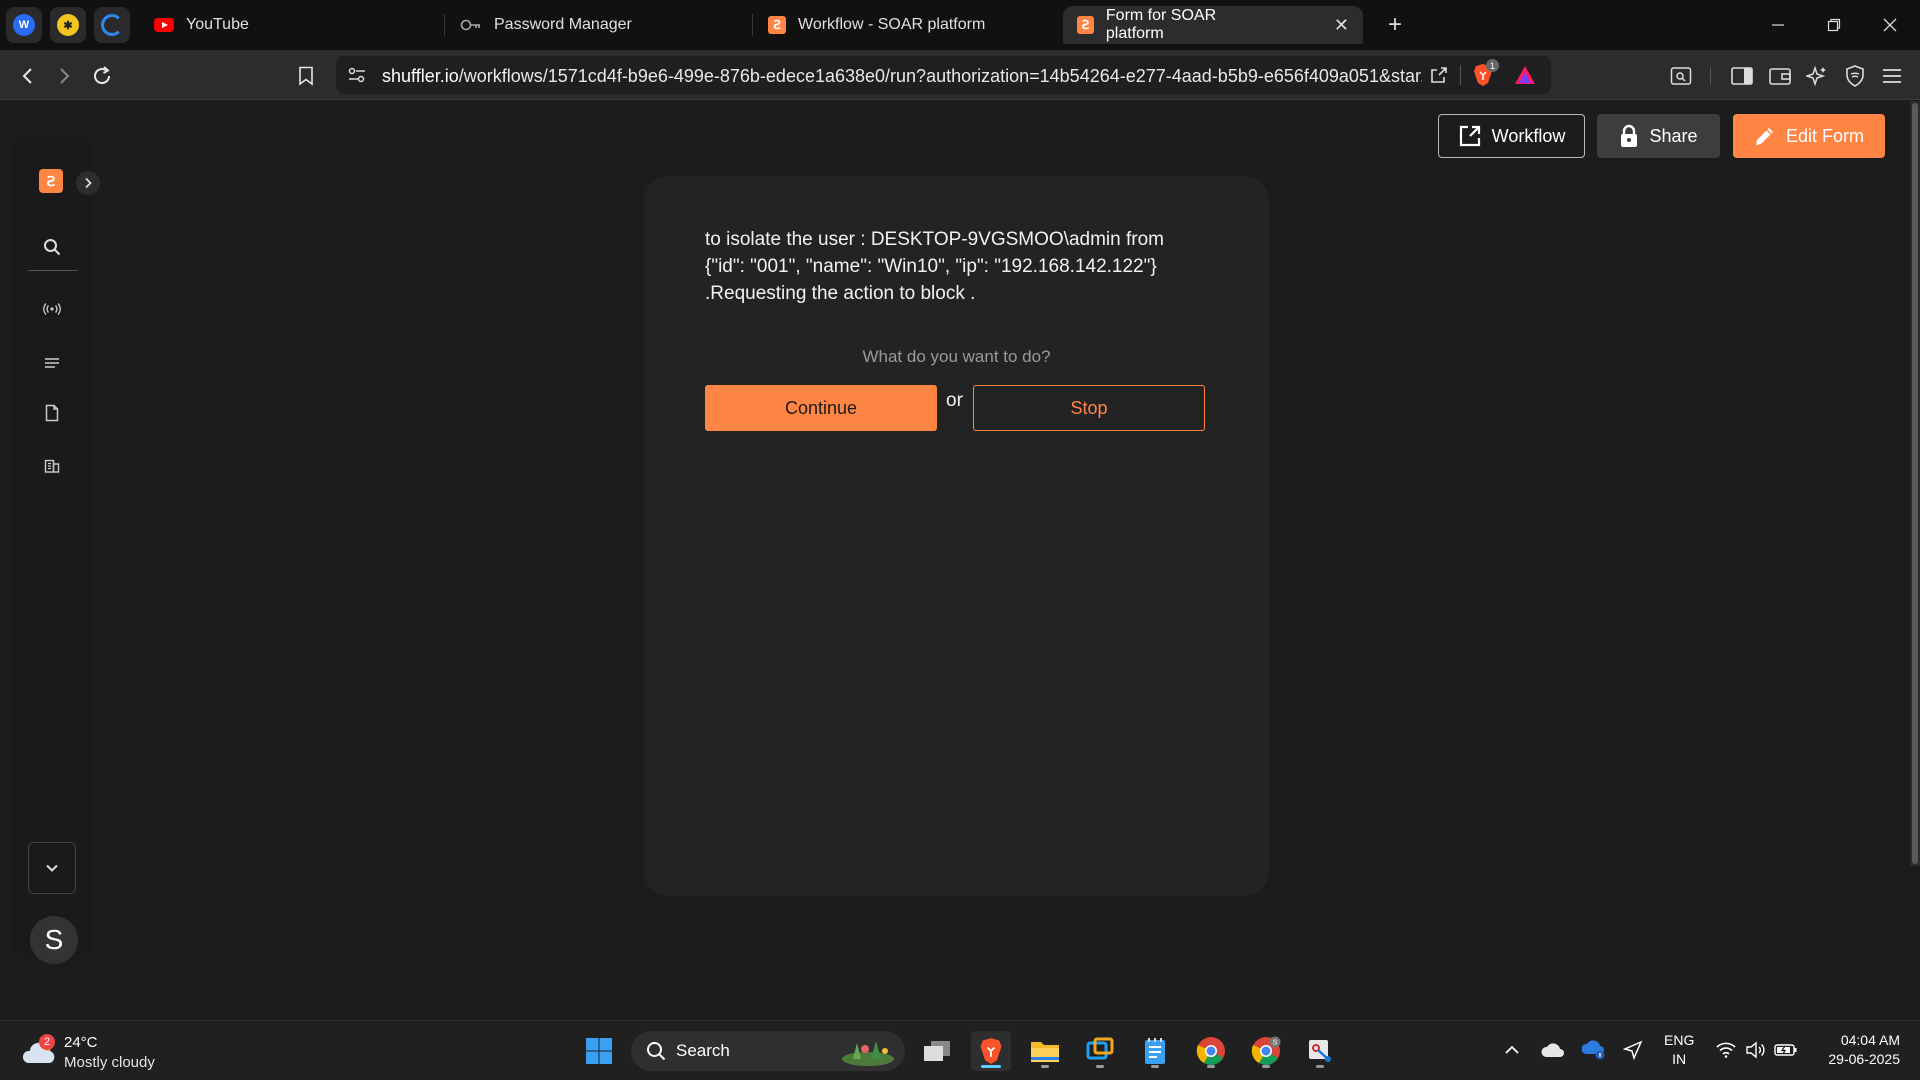 The height and width of the screenshot is (1080, 1920). What do you see at coordinates (356, 75) in the screenshot?
I see `site-settings-icon` at bounding box center [356, 75].